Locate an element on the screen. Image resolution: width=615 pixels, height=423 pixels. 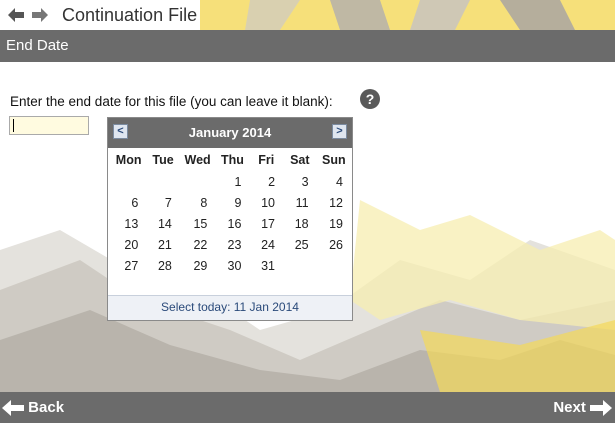
calendar-week-row: 1 2 3 4 is located at coordinates (231, 181).